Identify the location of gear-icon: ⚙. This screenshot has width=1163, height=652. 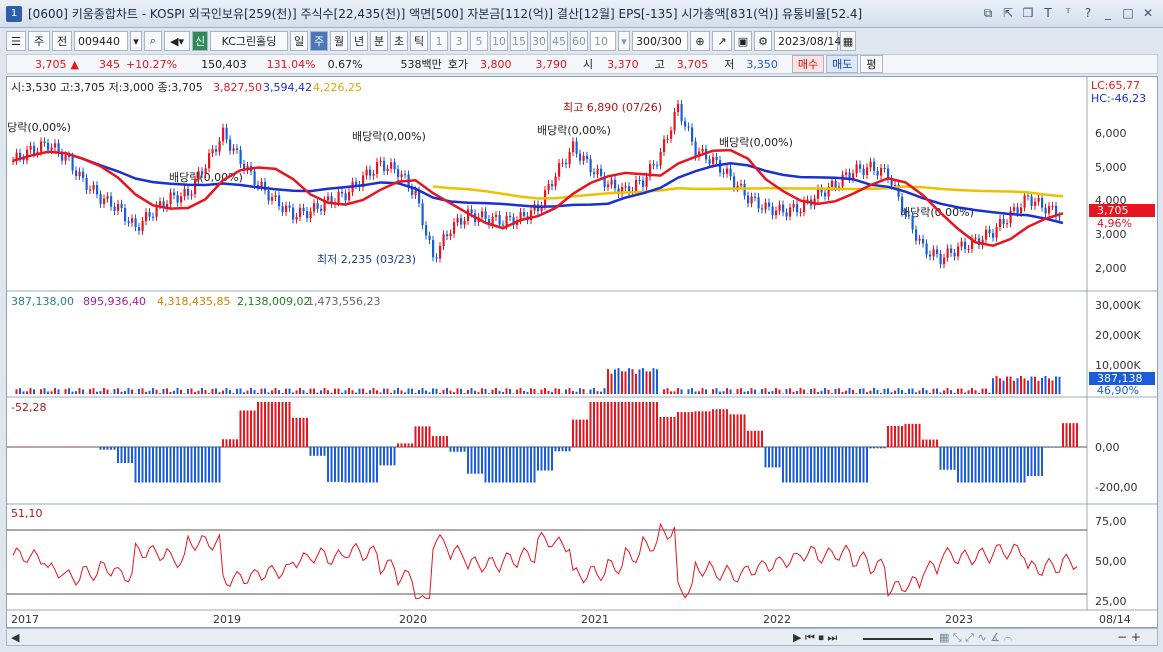
(763, 41).